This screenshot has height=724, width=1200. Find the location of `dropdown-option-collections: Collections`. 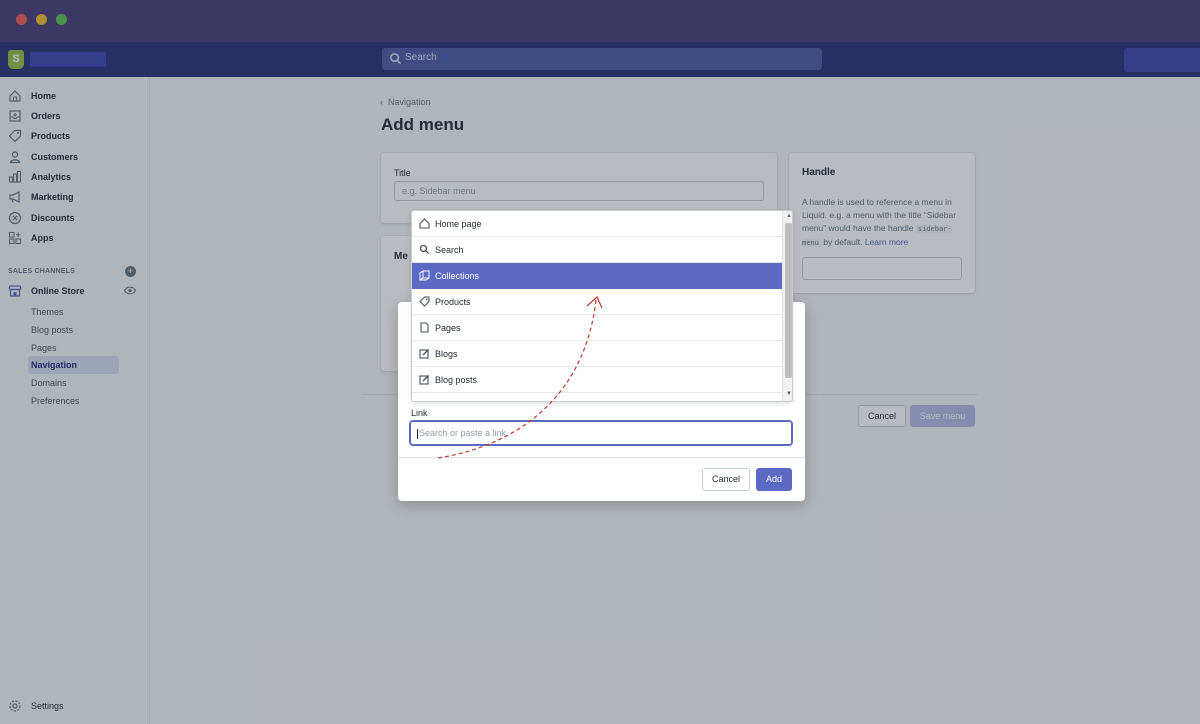

dropdown-option-collections: Collections is located at coordinates (597, 276).